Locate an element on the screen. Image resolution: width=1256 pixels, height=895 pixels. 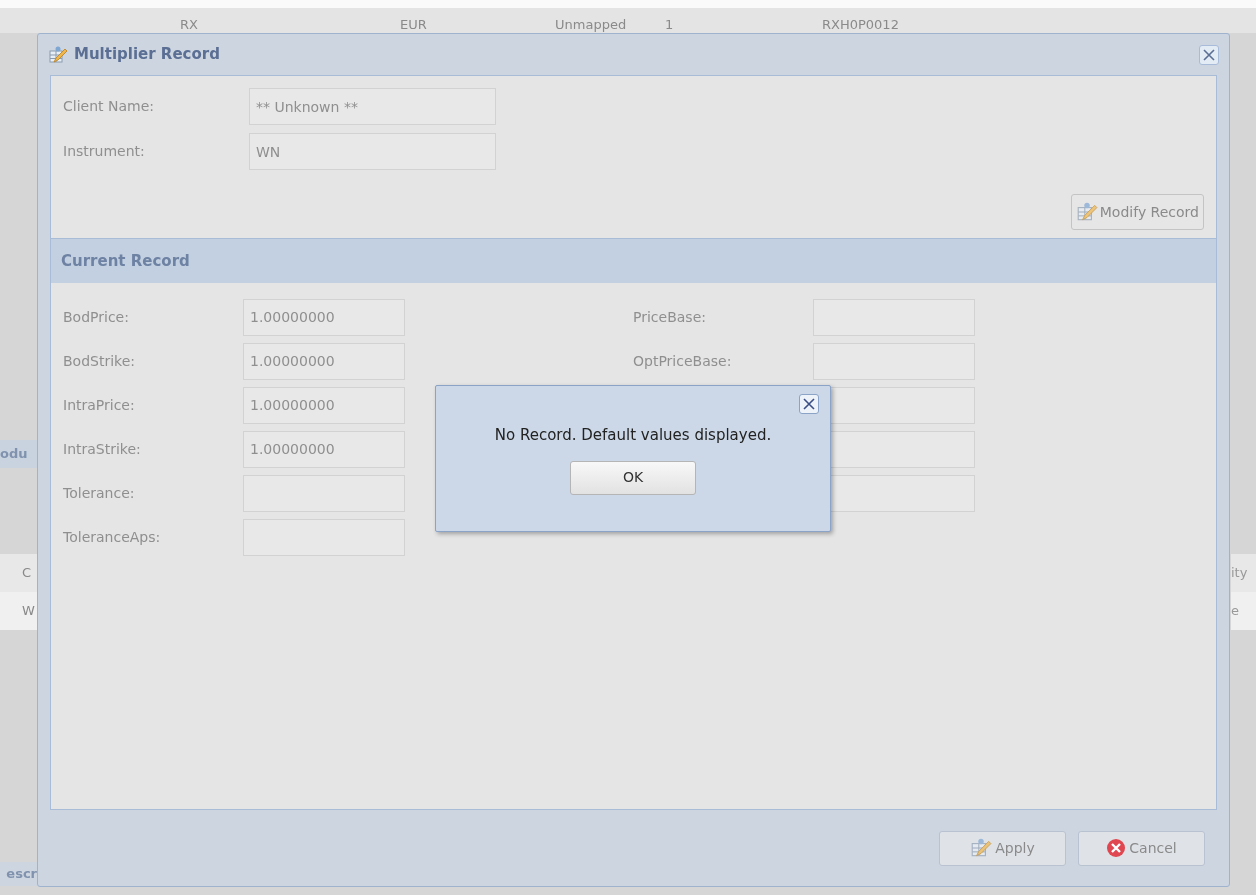
cancel-icon is located at coordinates (1116, 848).